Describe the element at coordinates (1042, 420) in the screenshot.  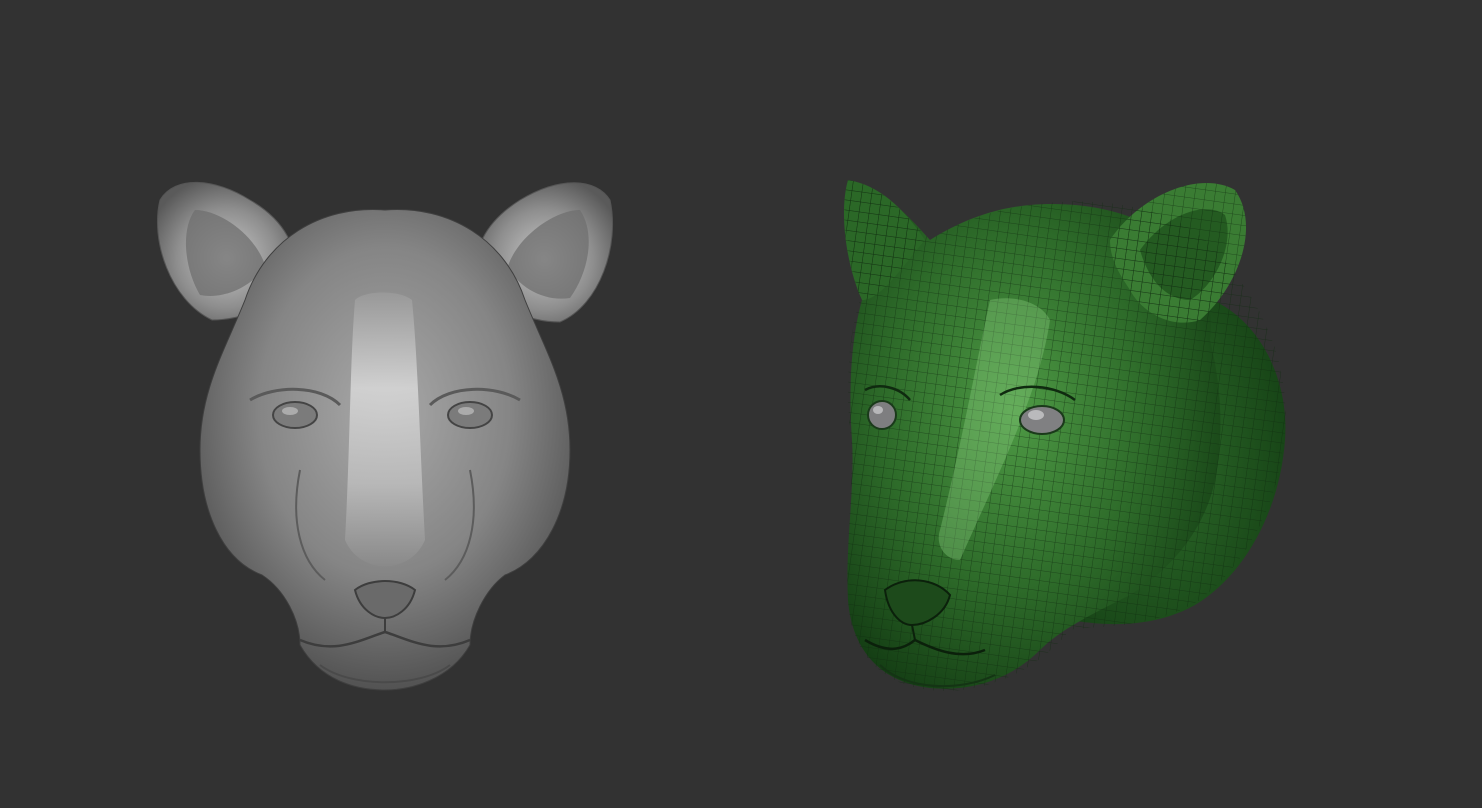
I see `green-right-eye` at that location.